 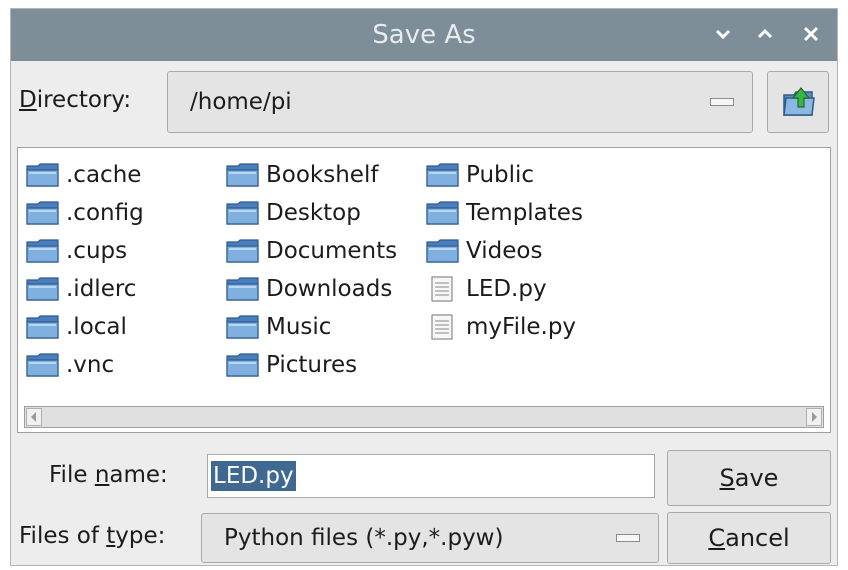 I want to click on list-item-name: Pictures, so click(x=312, y=365).